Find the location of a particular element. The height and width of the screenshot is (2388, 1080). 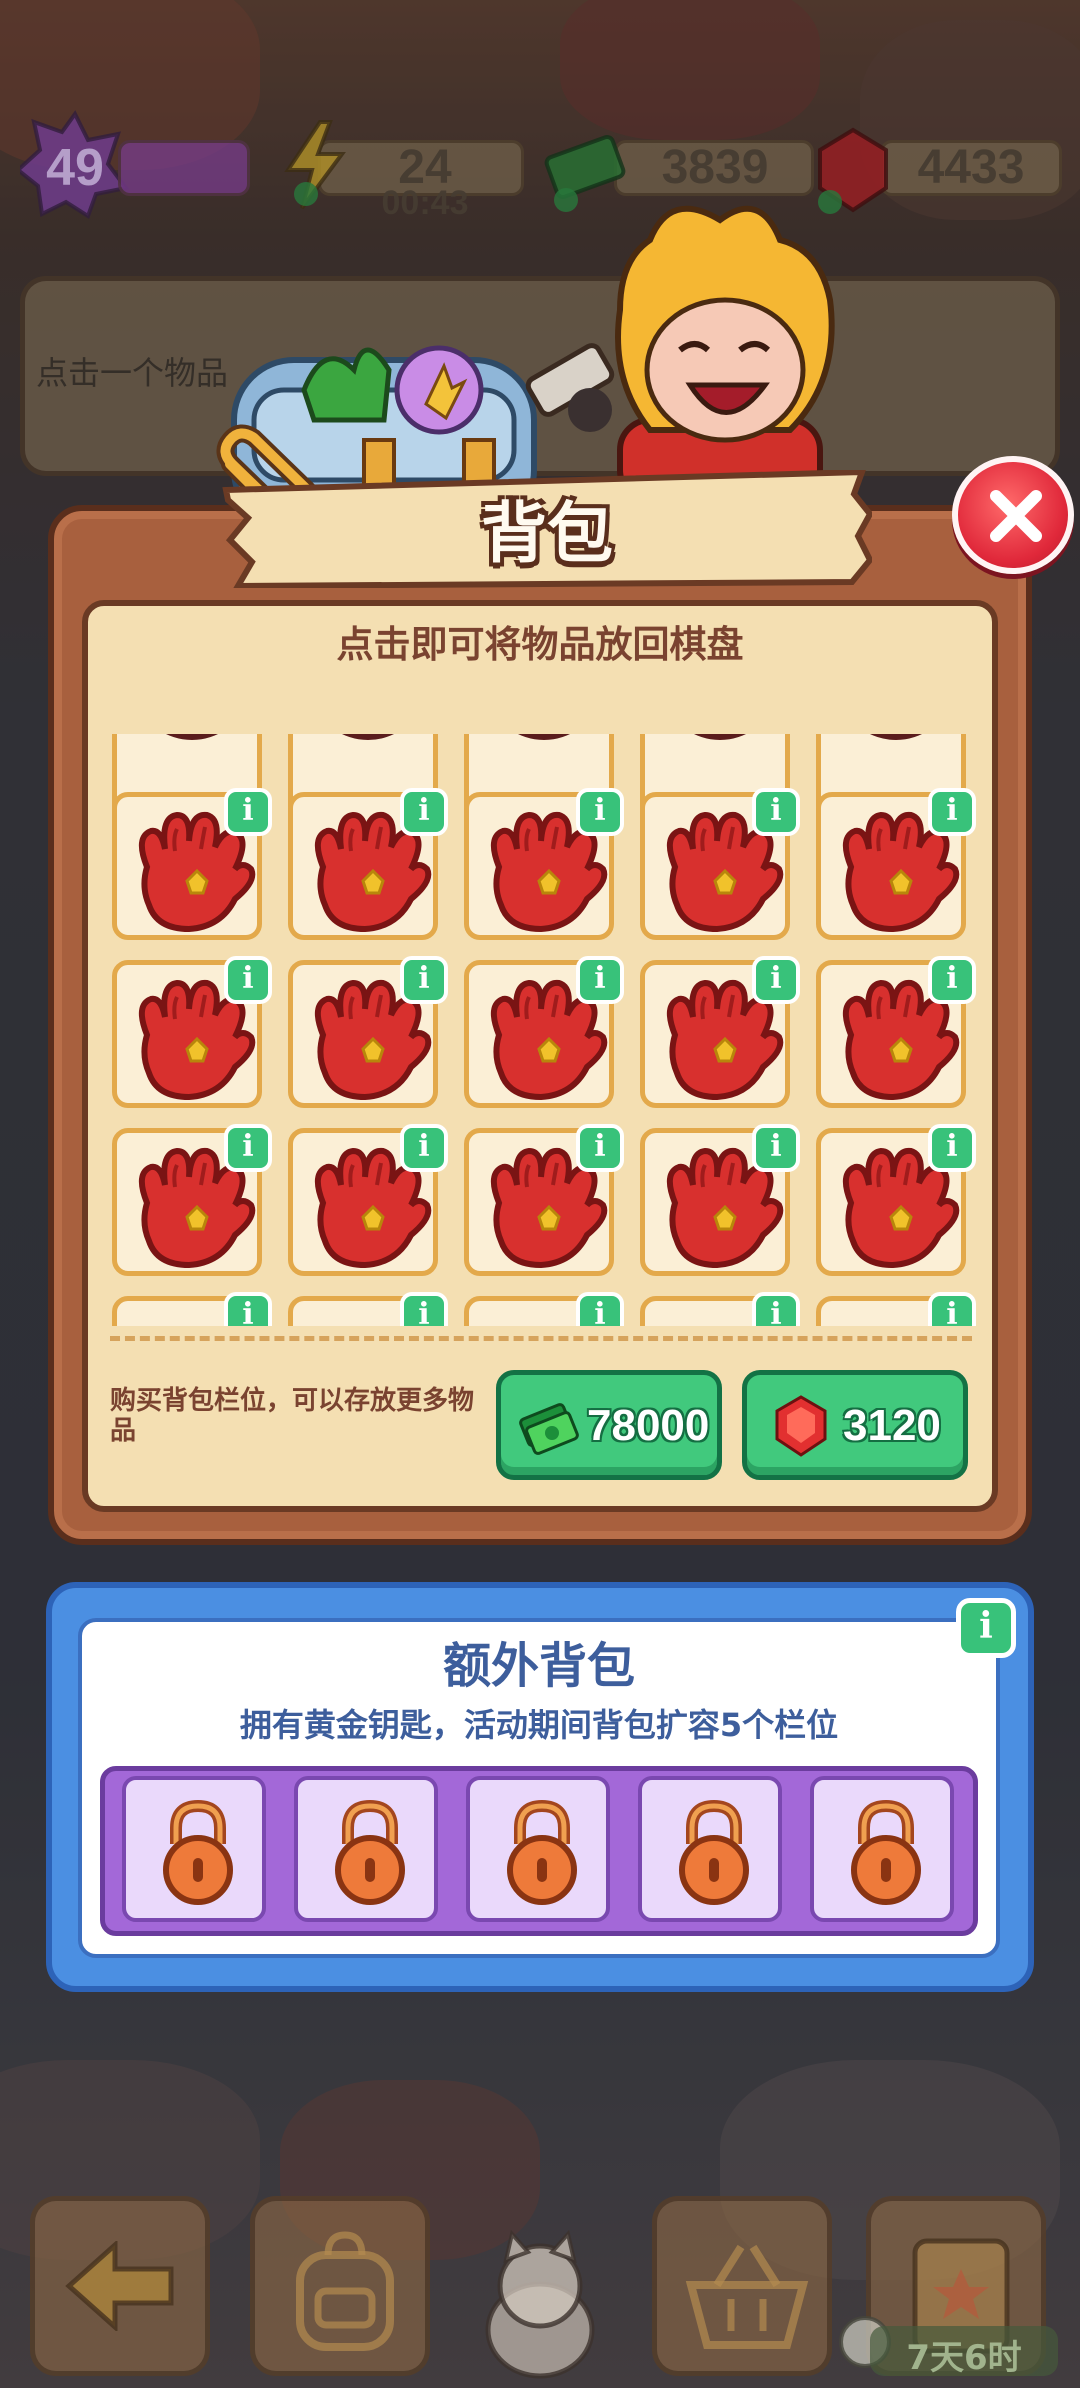

divider is located at coordinates (541, 1338).